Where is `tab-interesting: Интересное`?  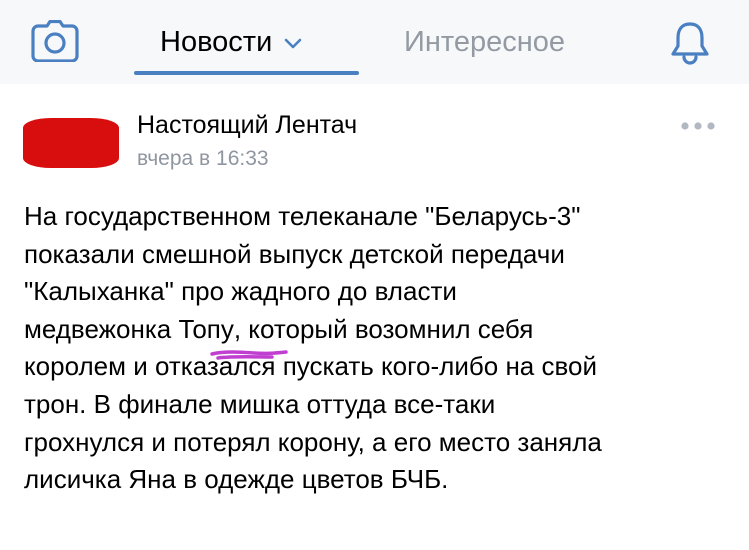 tab-interesting: Интересное is located at coordinates (484, 42).